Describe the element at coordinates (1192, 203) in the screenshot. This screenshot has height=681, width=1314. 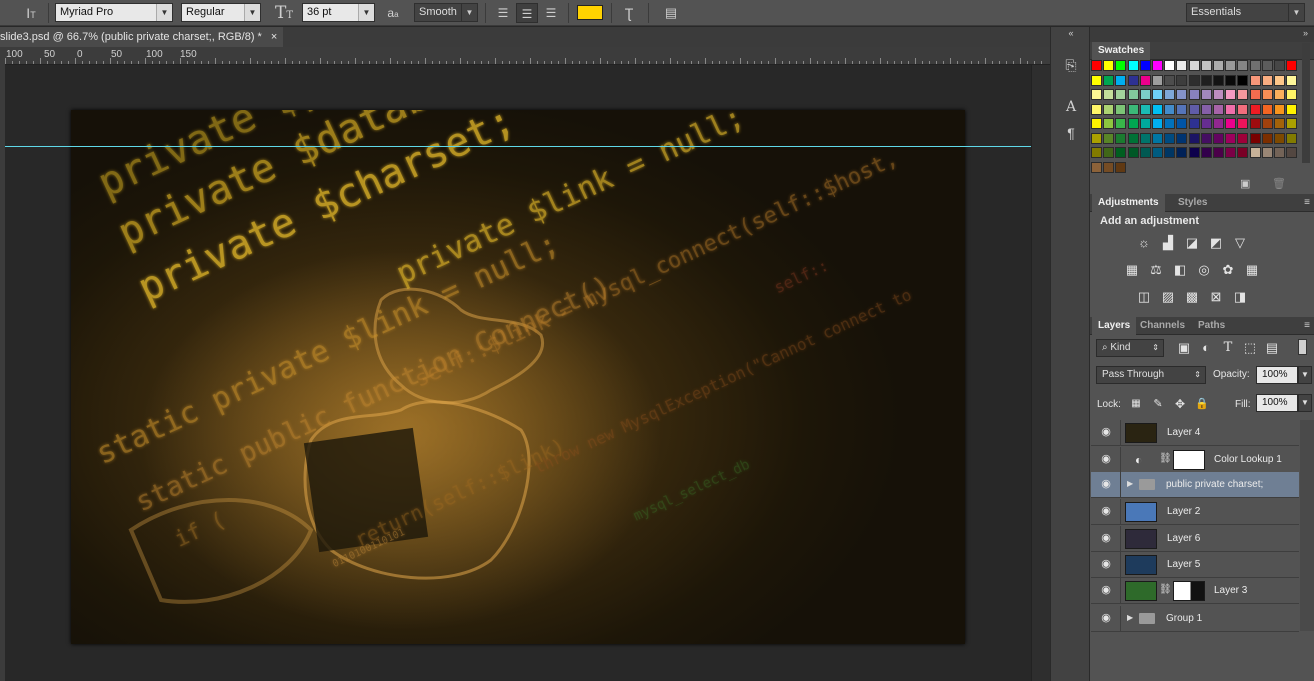
I see `tab-styles: Styles` at that location.